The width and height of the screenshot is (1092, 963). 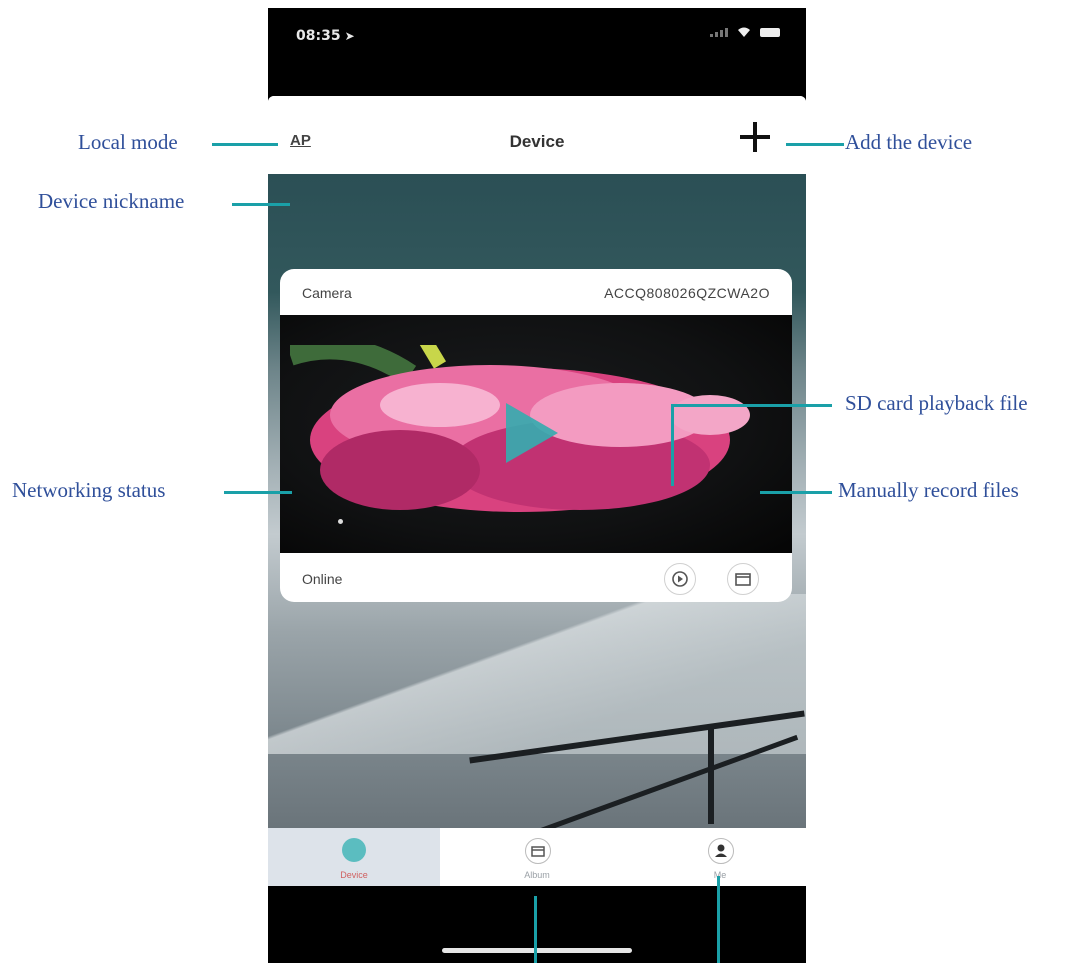 I want to click on nav-bar: AP Device, so click(x=537, y=135).